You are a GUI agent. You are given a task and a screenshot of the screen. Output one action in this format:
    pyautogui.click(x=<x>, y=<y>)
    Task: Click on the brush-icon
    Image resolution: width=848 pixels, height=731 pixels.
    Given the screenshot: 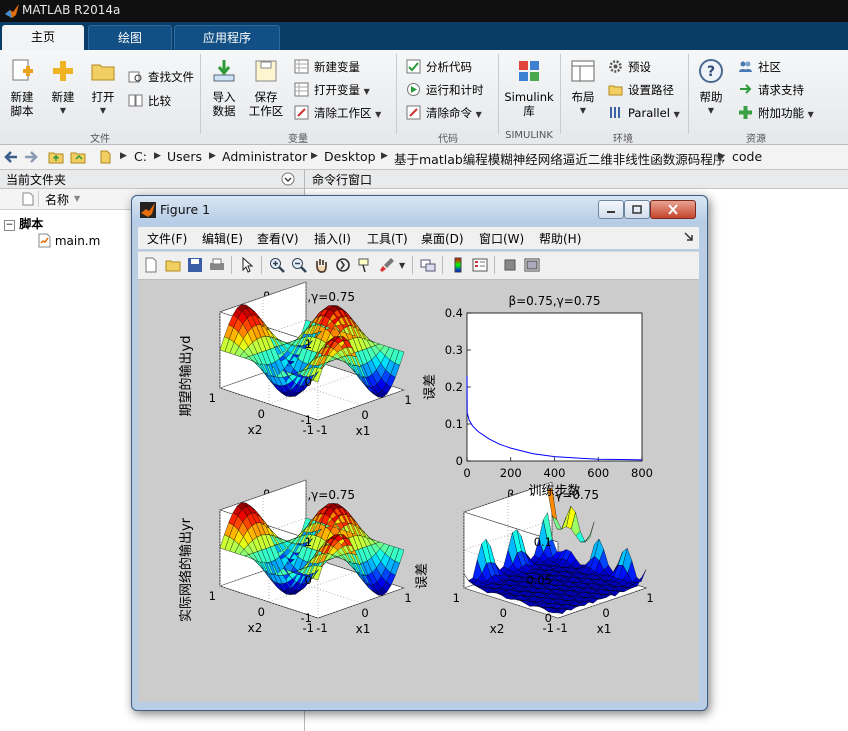 What is the action you would take?
    pyautogui.click(x=387, y=265)
    